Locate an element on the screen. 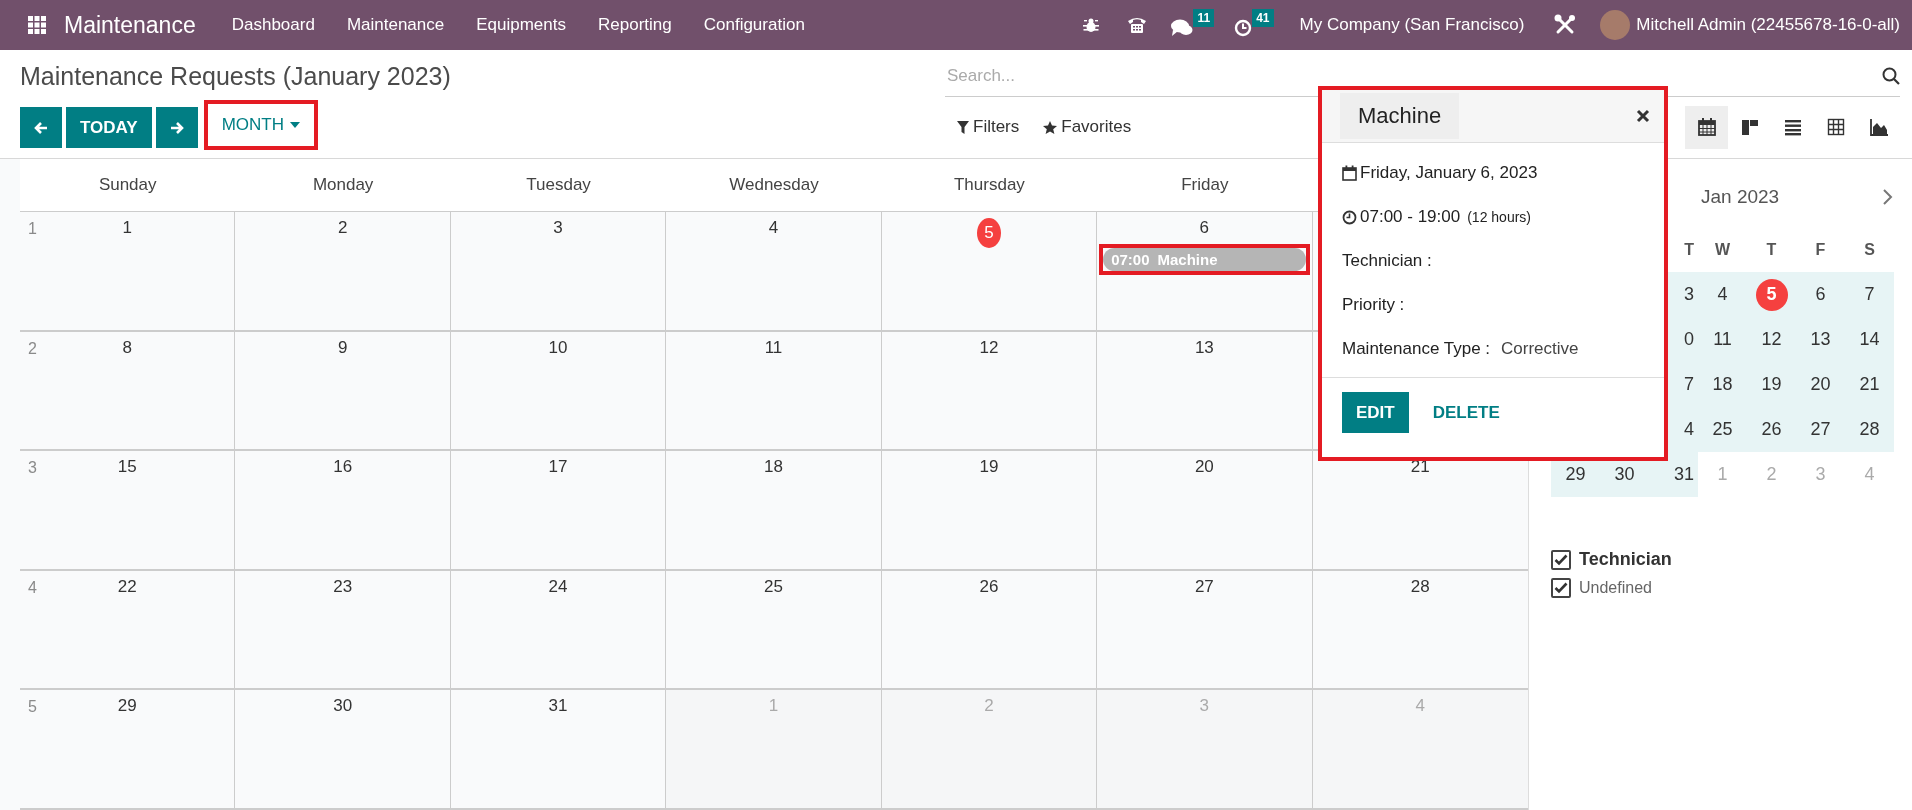  day-number: 13 is located at coordinates (1204, 347).